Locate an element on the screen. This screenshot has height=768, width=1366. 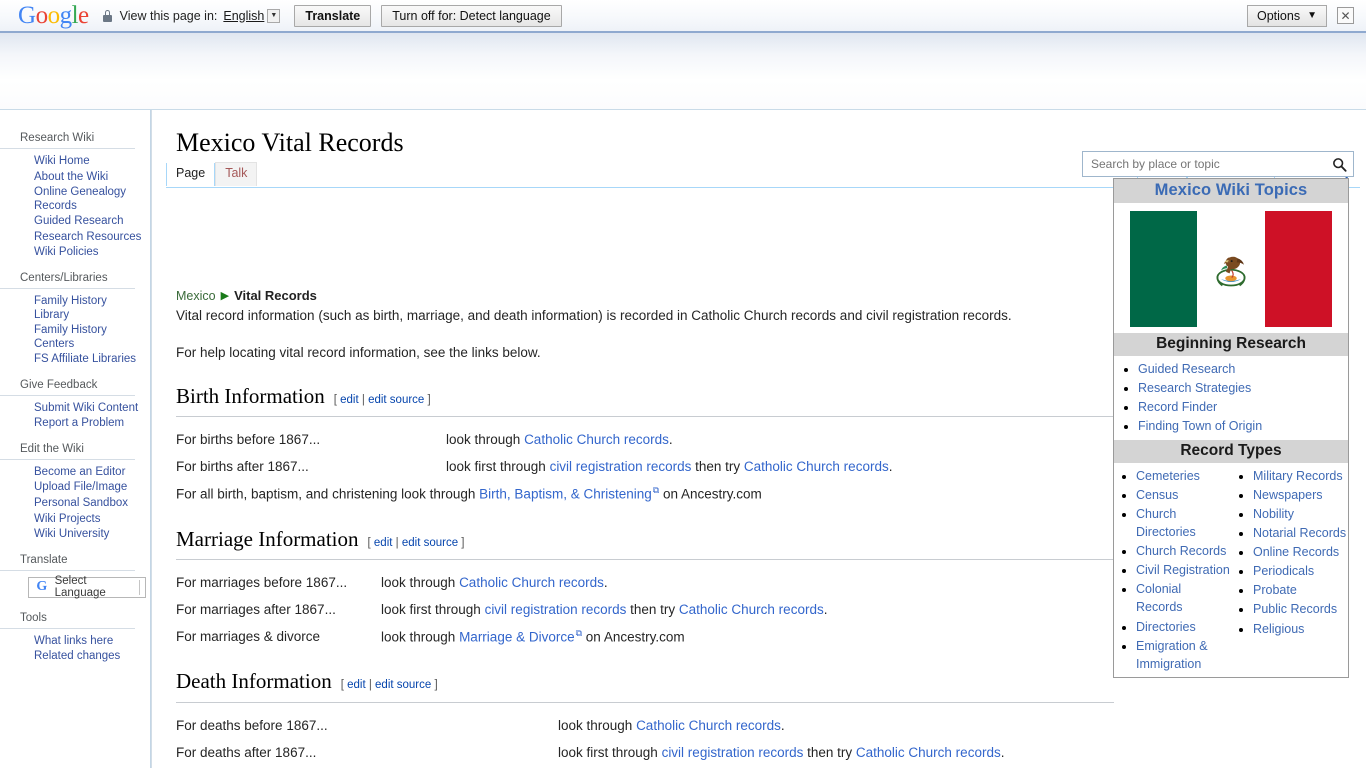
options-button: Options ▼ is located at coordinates (1287, 15).